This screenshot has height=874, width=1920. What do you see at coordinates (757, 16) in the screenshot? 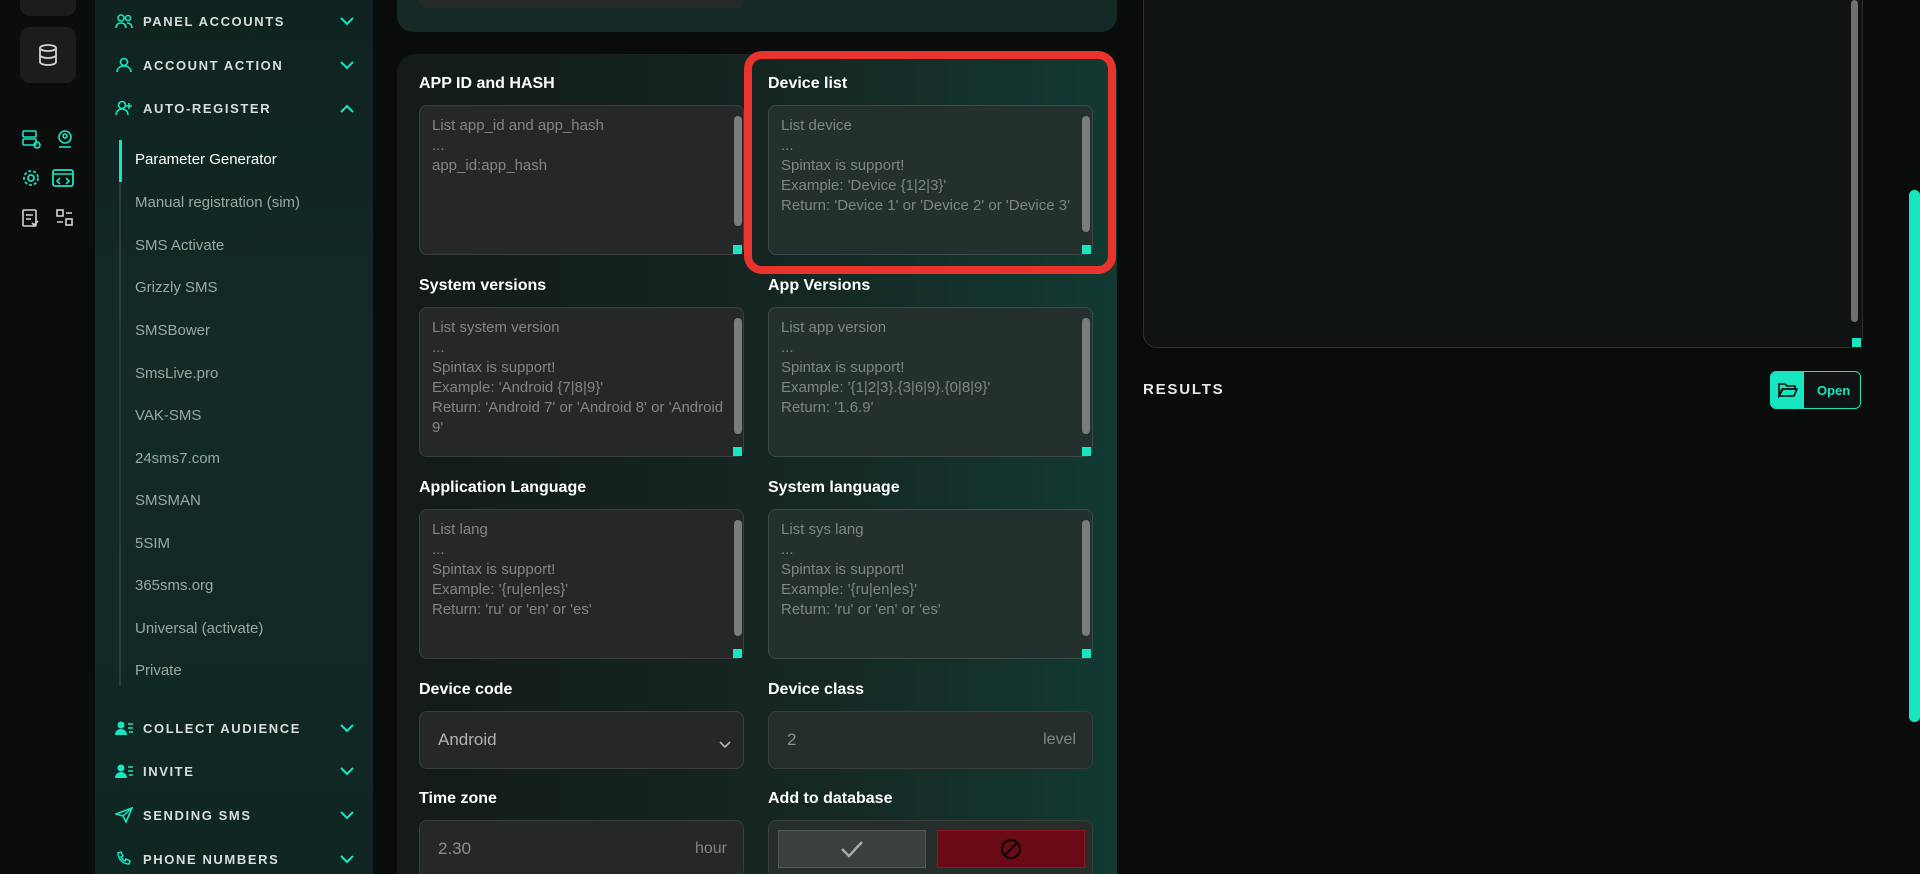
I see `previous-card` at bounding box center [757, 16].